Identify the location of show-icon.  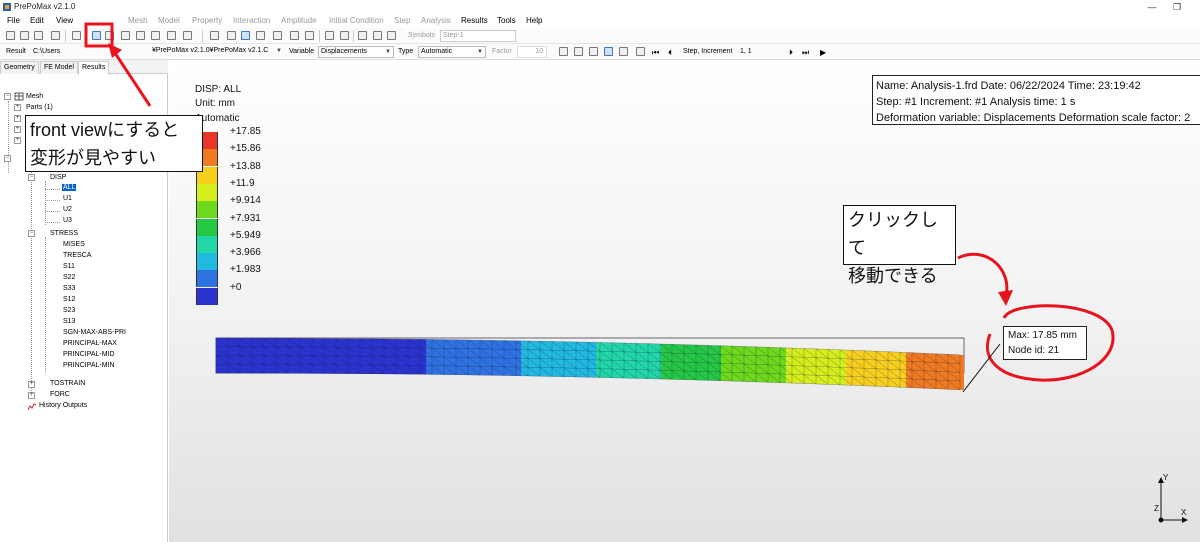
(362, 35).